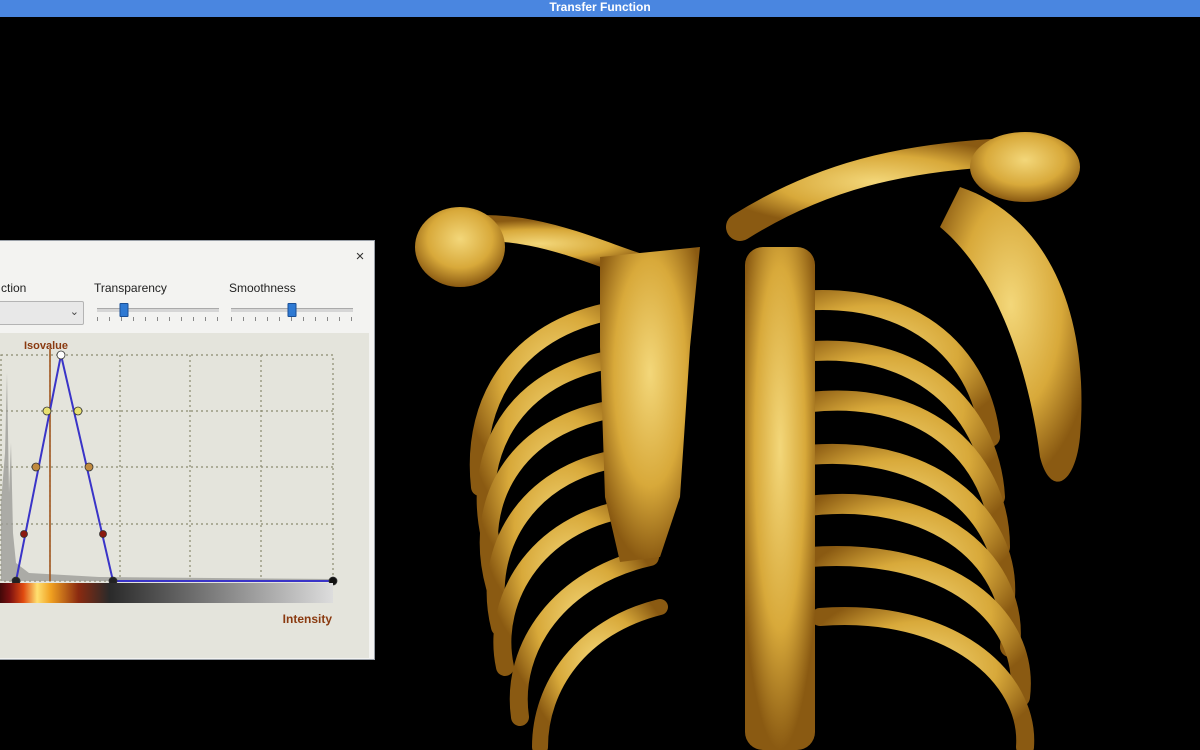  What do you see at coordinates (292, 319) in the screenshot?
I see `smoothness-slider-ticks` at bounding box center [292, 319].